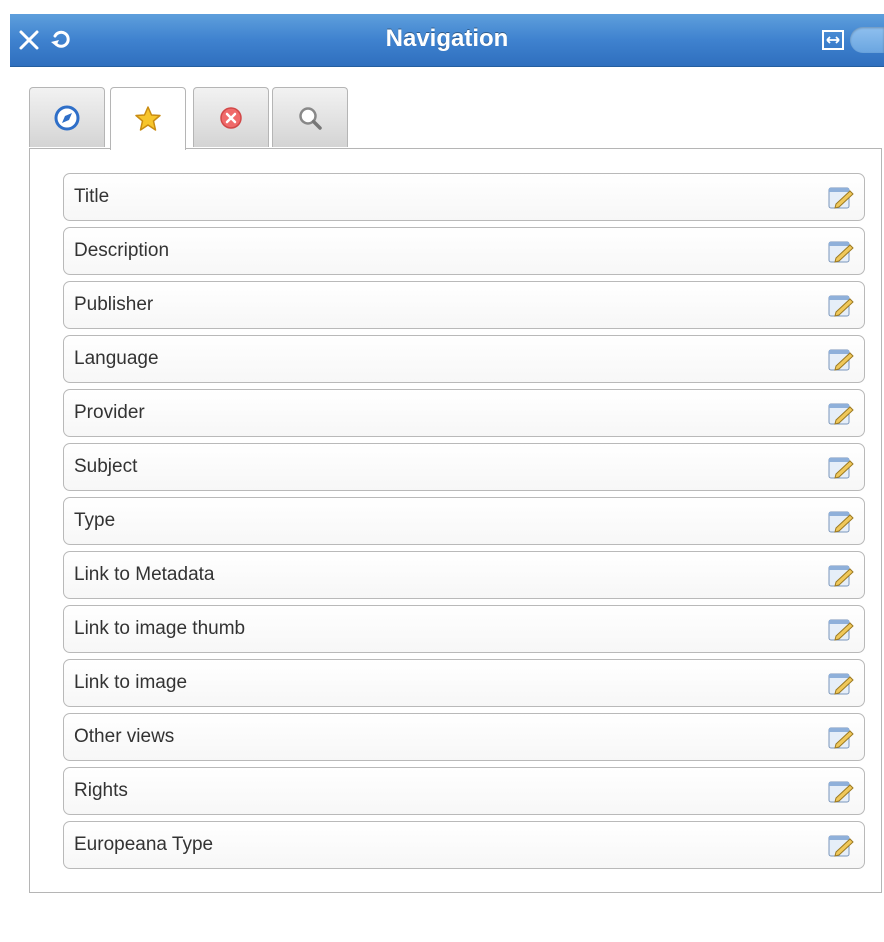 The image size is (884, 942). Describe the element at coordinates (106, 466) in the screenshot. I see `field-label: Subject` at that location.